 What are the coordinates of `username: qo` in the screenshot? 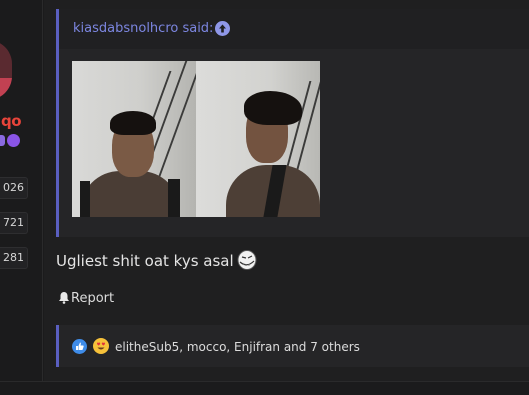 It's located at (11, 121).